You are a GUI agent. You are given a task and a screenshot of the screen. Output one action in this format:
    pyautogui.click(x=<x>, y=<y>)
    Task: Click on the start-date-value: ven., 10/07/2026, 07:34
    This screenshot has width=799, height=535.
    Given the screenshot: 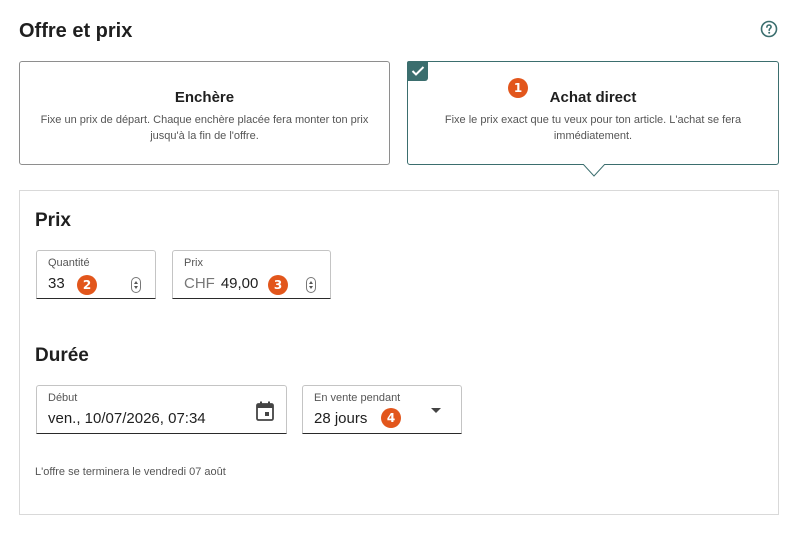 What is the action you would take?
    pyautogui.click(x=127, y=418)
    